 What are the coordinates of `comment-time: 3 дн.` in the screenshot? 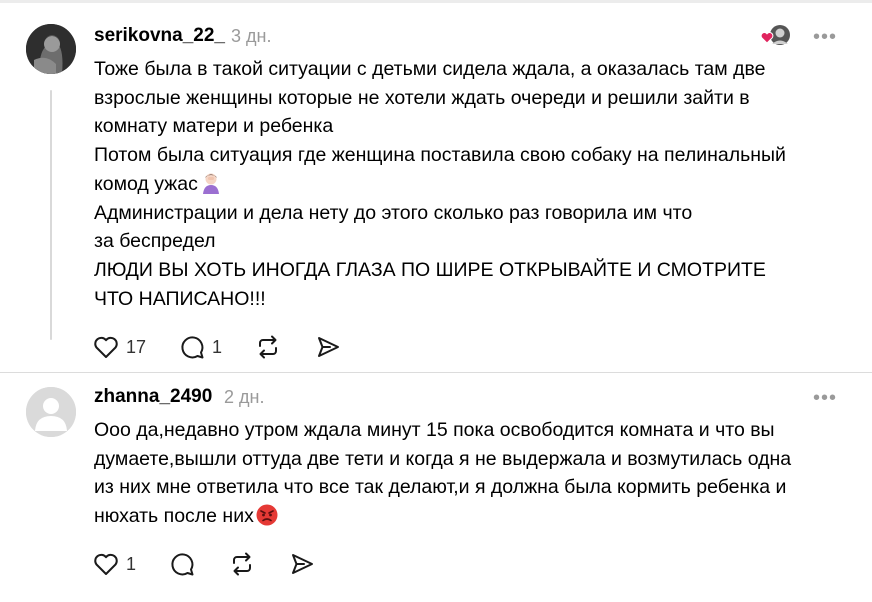 It's located at (251, 36).